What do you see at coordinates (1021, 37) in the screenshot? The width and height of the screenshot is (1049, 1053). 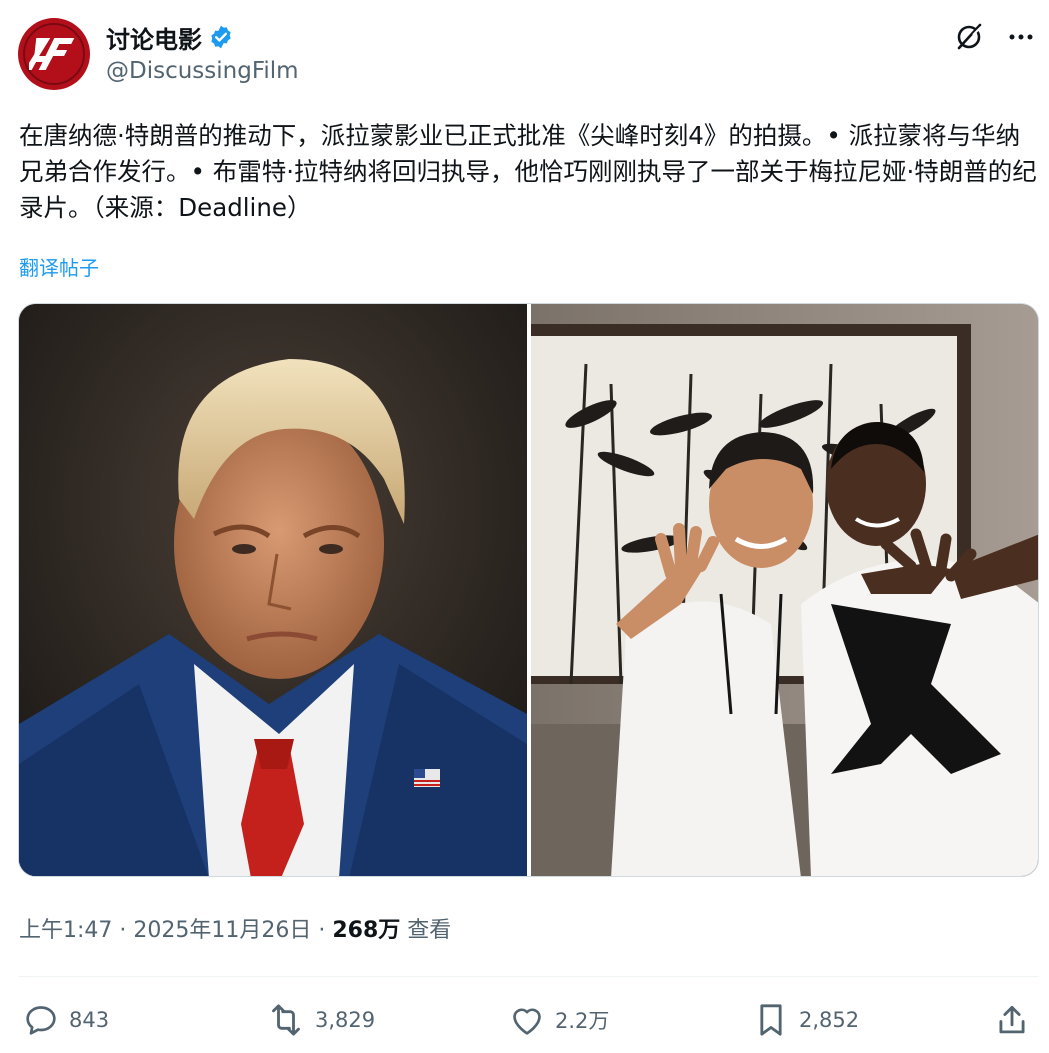 I see `more-icon` at bounding box center [1021, 37].